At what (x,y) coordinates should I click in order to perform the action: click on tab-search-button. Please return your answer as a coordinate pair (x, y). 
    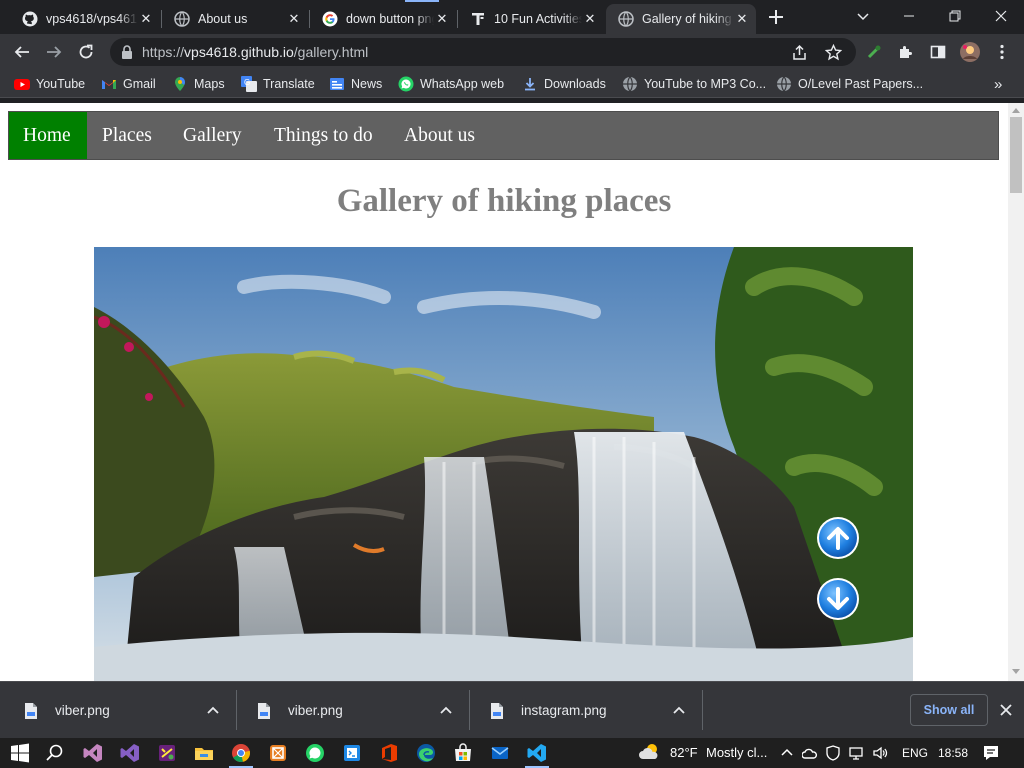
    Looking at the image, I should click on (863, 16).